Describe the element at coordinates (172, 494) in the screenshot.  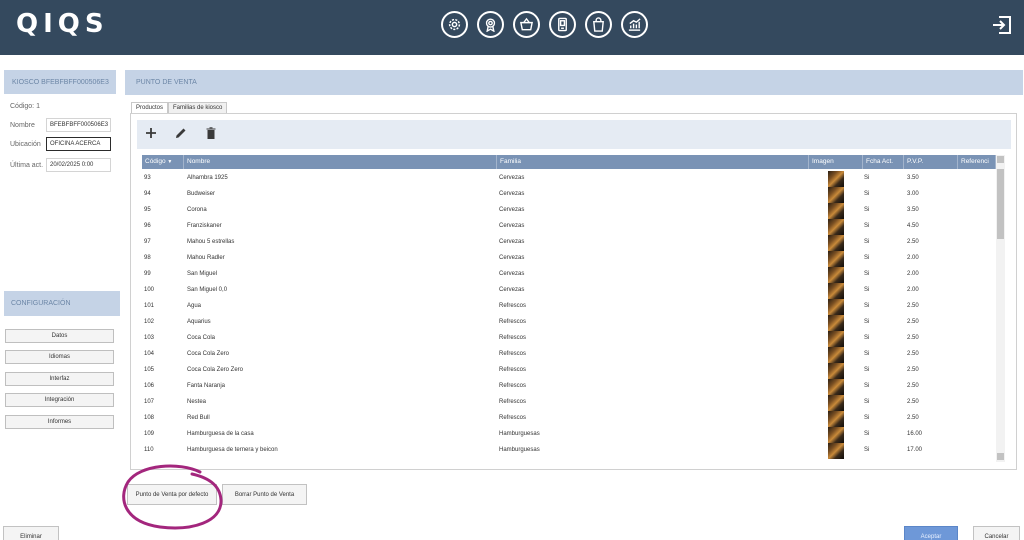
I see `default-pos-button: Punto de Venta por defecto` at that location.